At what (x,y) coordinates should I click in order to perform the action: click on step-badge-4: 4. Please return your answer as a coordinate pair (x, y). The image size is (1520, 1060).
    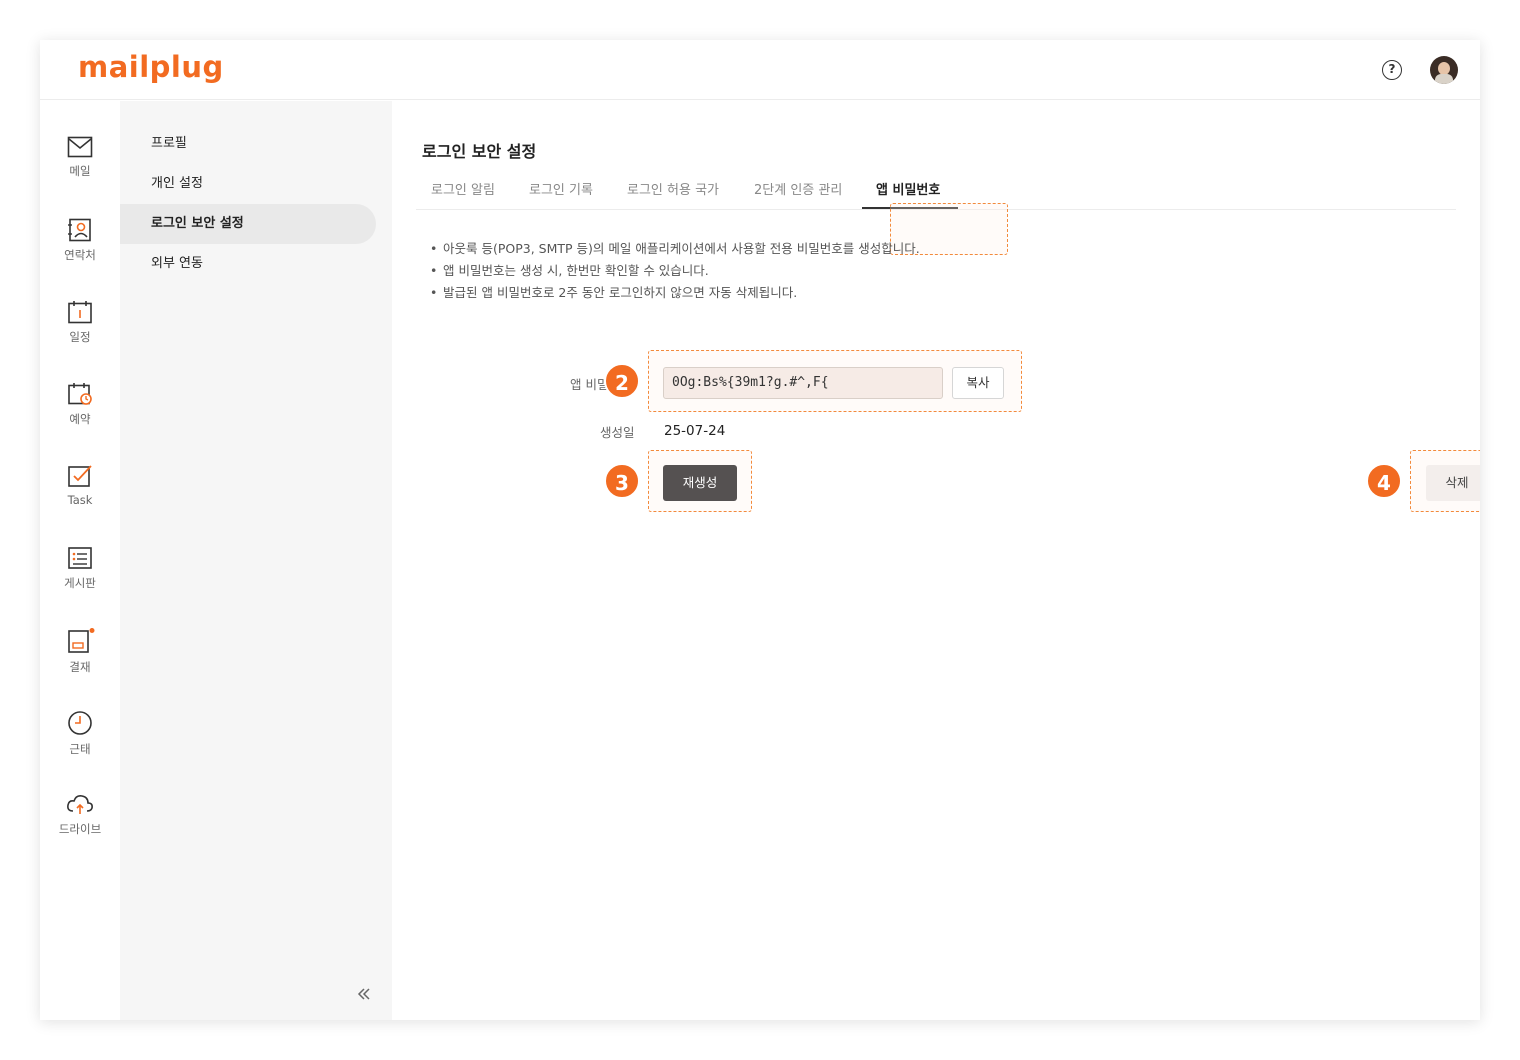
    Looking at the image, I should click on (1384, 481).